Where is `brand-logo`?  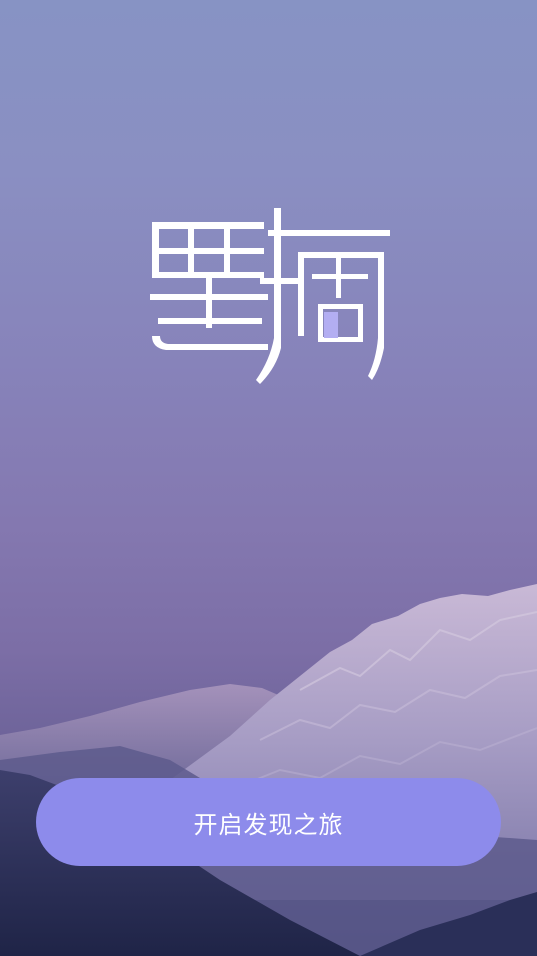
brand-logo is located at coordinates (270, 296).